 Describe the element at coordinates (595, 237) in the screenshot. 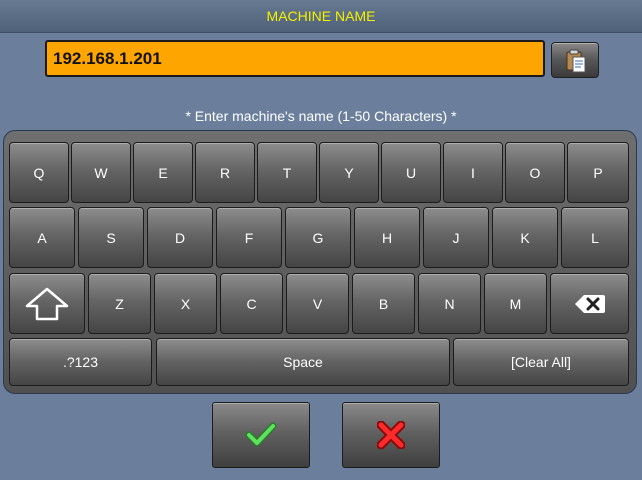

I see `key-l: L` at that location.